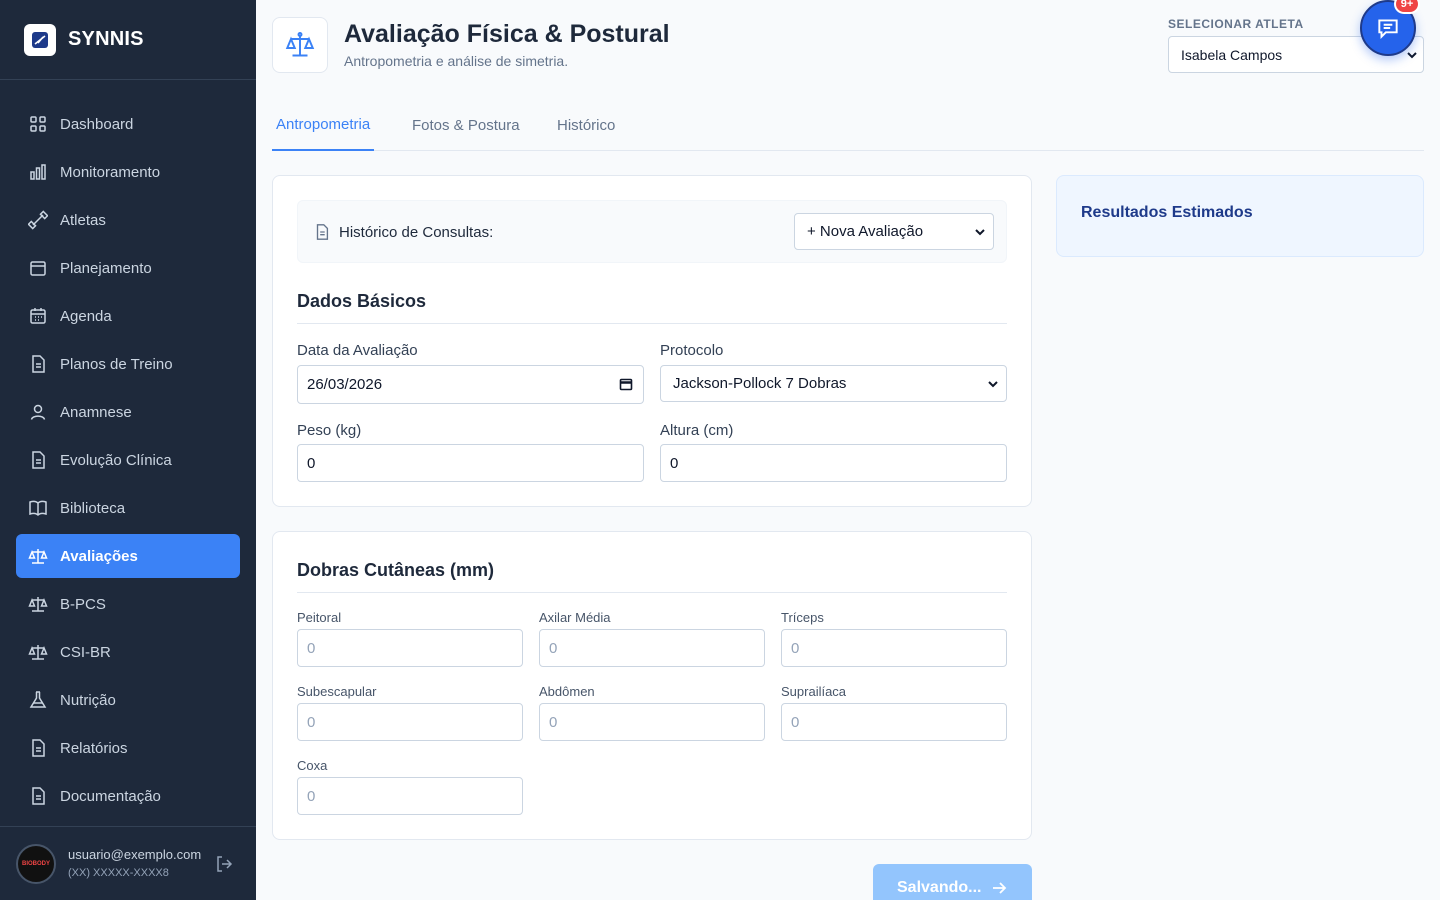  What do you see at coordinates (410, 722) in the screenshot?
I see `skinfold-input-subescapular: 0` at bounding box center [410, 722].